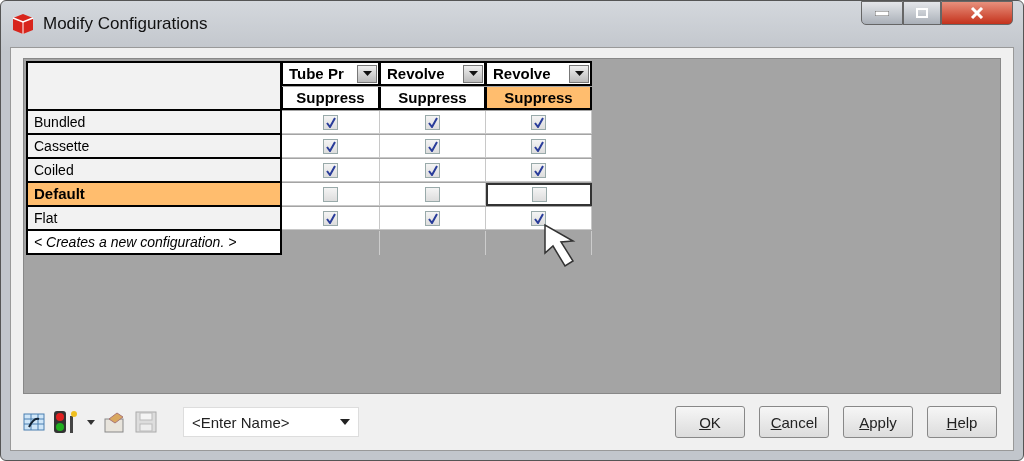 The height and width of the screenshot is (461, 1024). I want to click on name-combo: <Enter Name>, so click(271, 422).